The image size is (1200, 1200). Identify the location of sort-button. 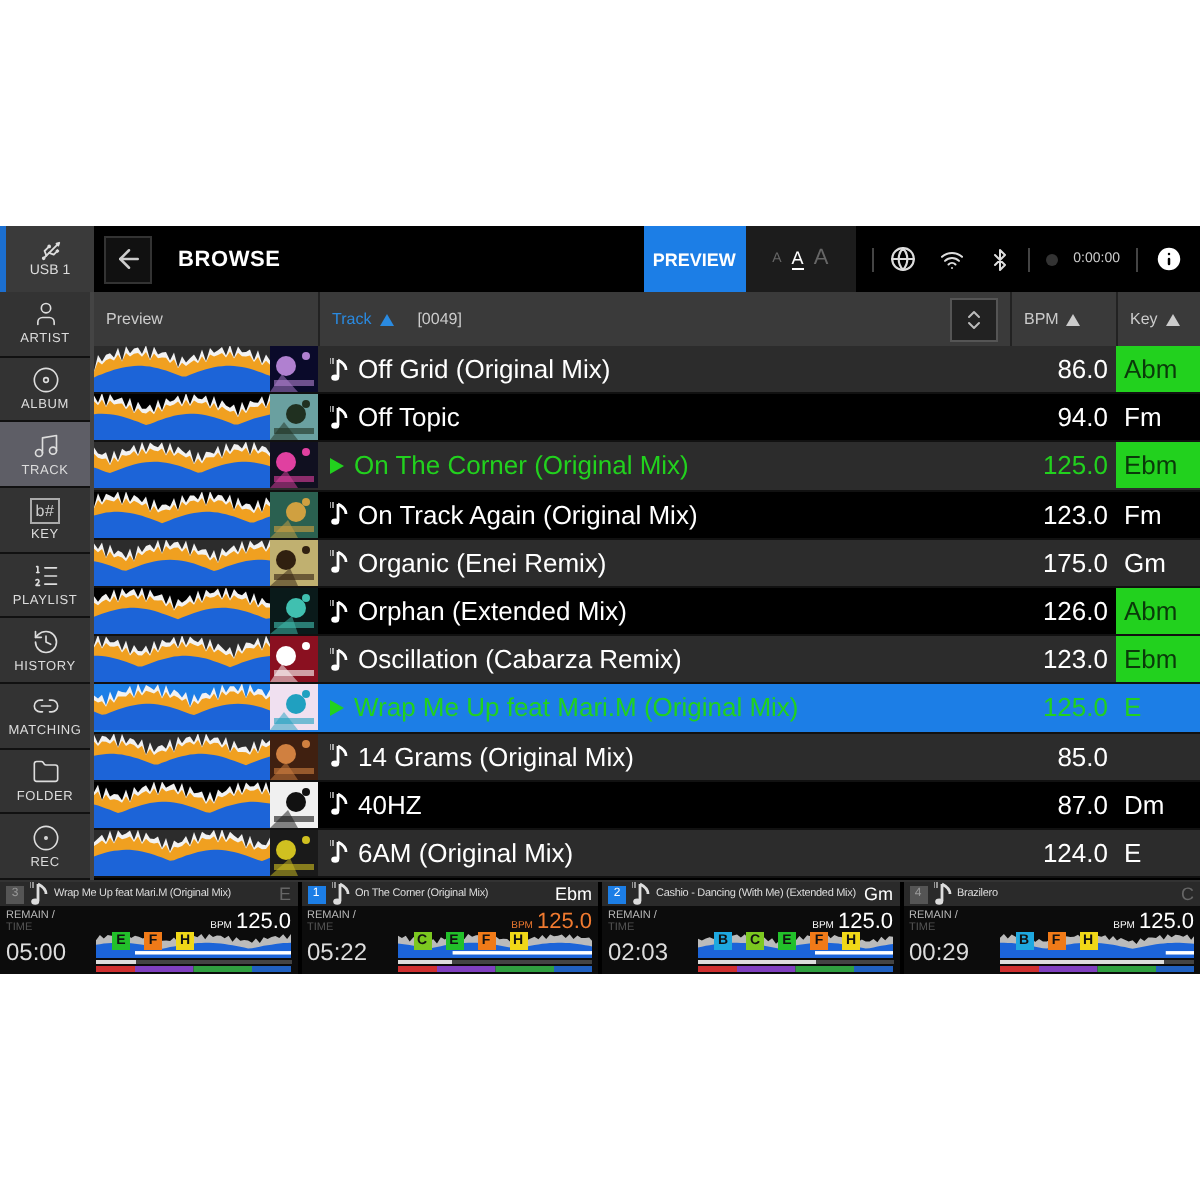
(974, 319).